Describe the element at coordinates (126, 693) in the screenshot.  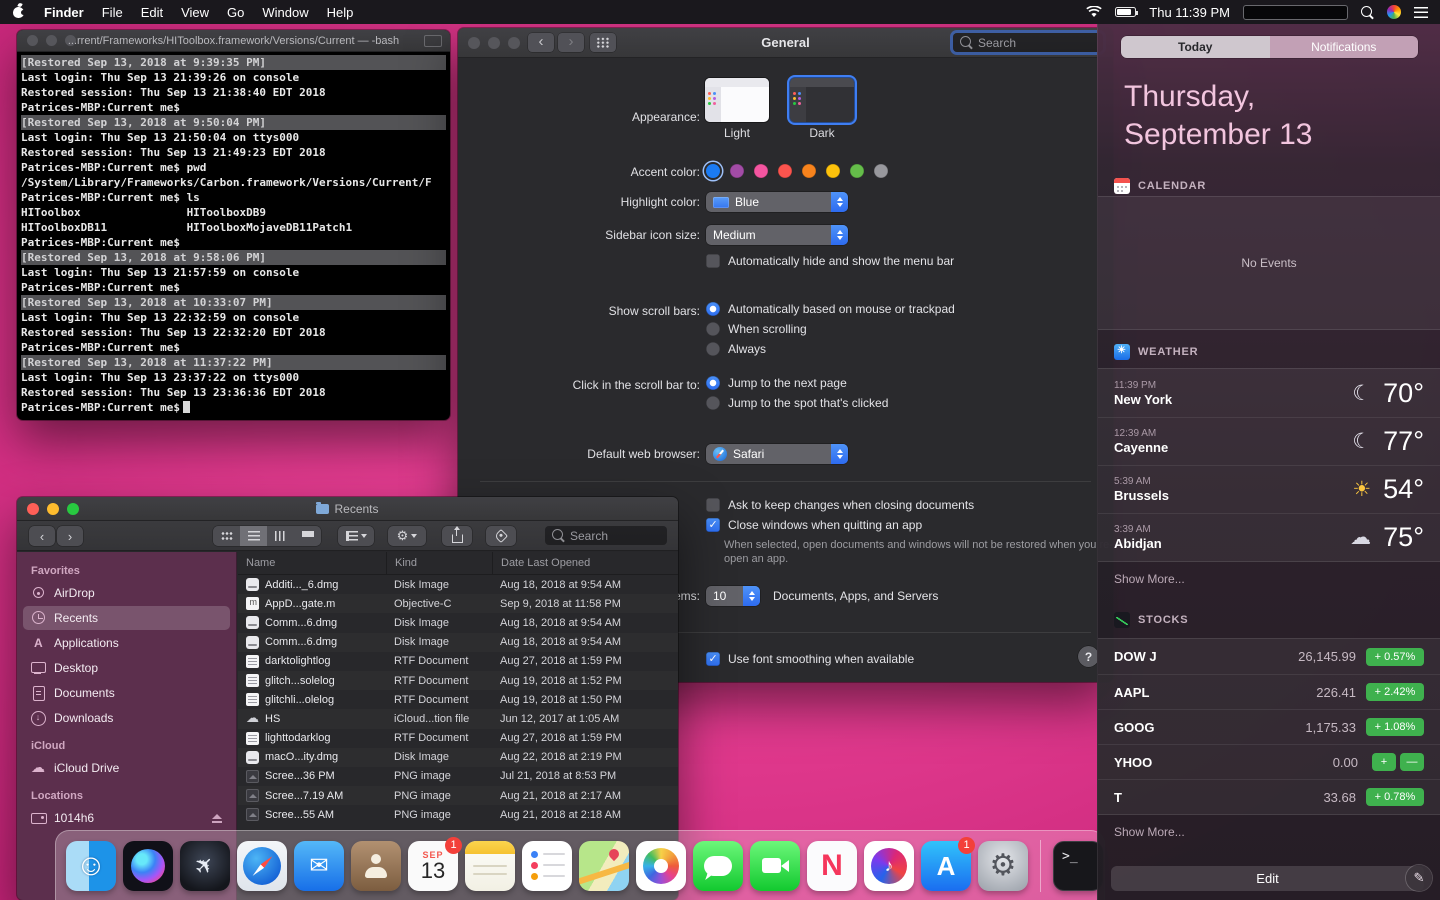
I see `sidebar-item-documents: Documents` at that location.